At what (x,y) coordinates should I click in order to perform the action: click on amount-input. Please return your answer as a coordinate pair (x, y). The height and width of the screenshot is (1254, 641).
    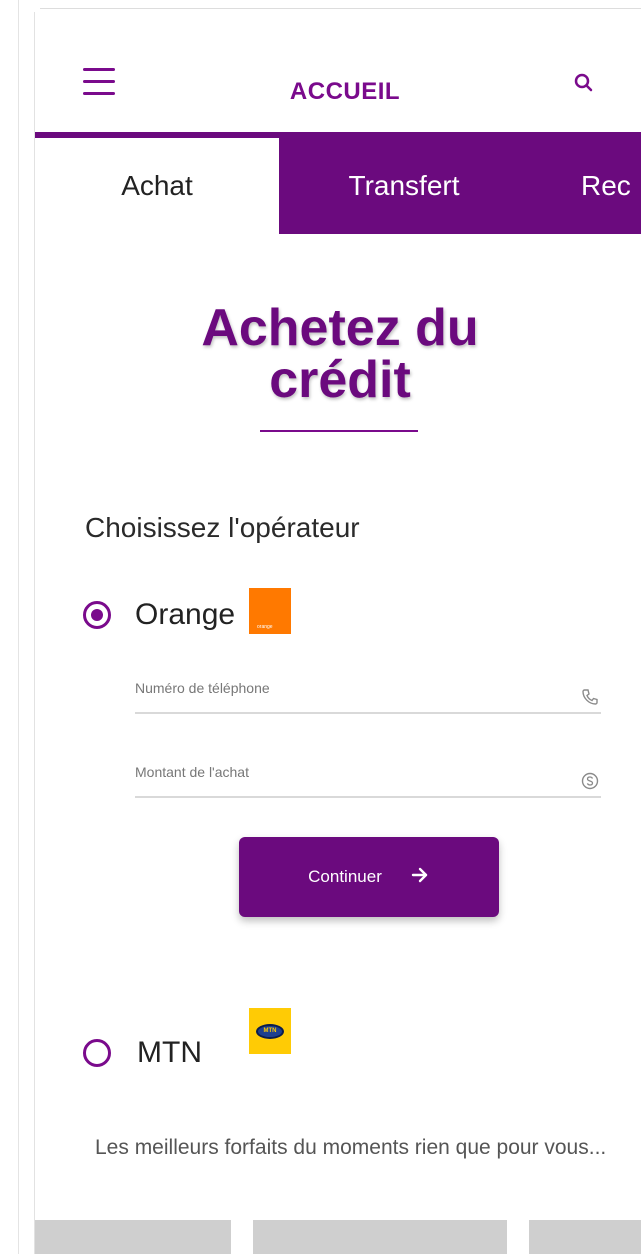
    Looking at the image, I should click on (345, 772).